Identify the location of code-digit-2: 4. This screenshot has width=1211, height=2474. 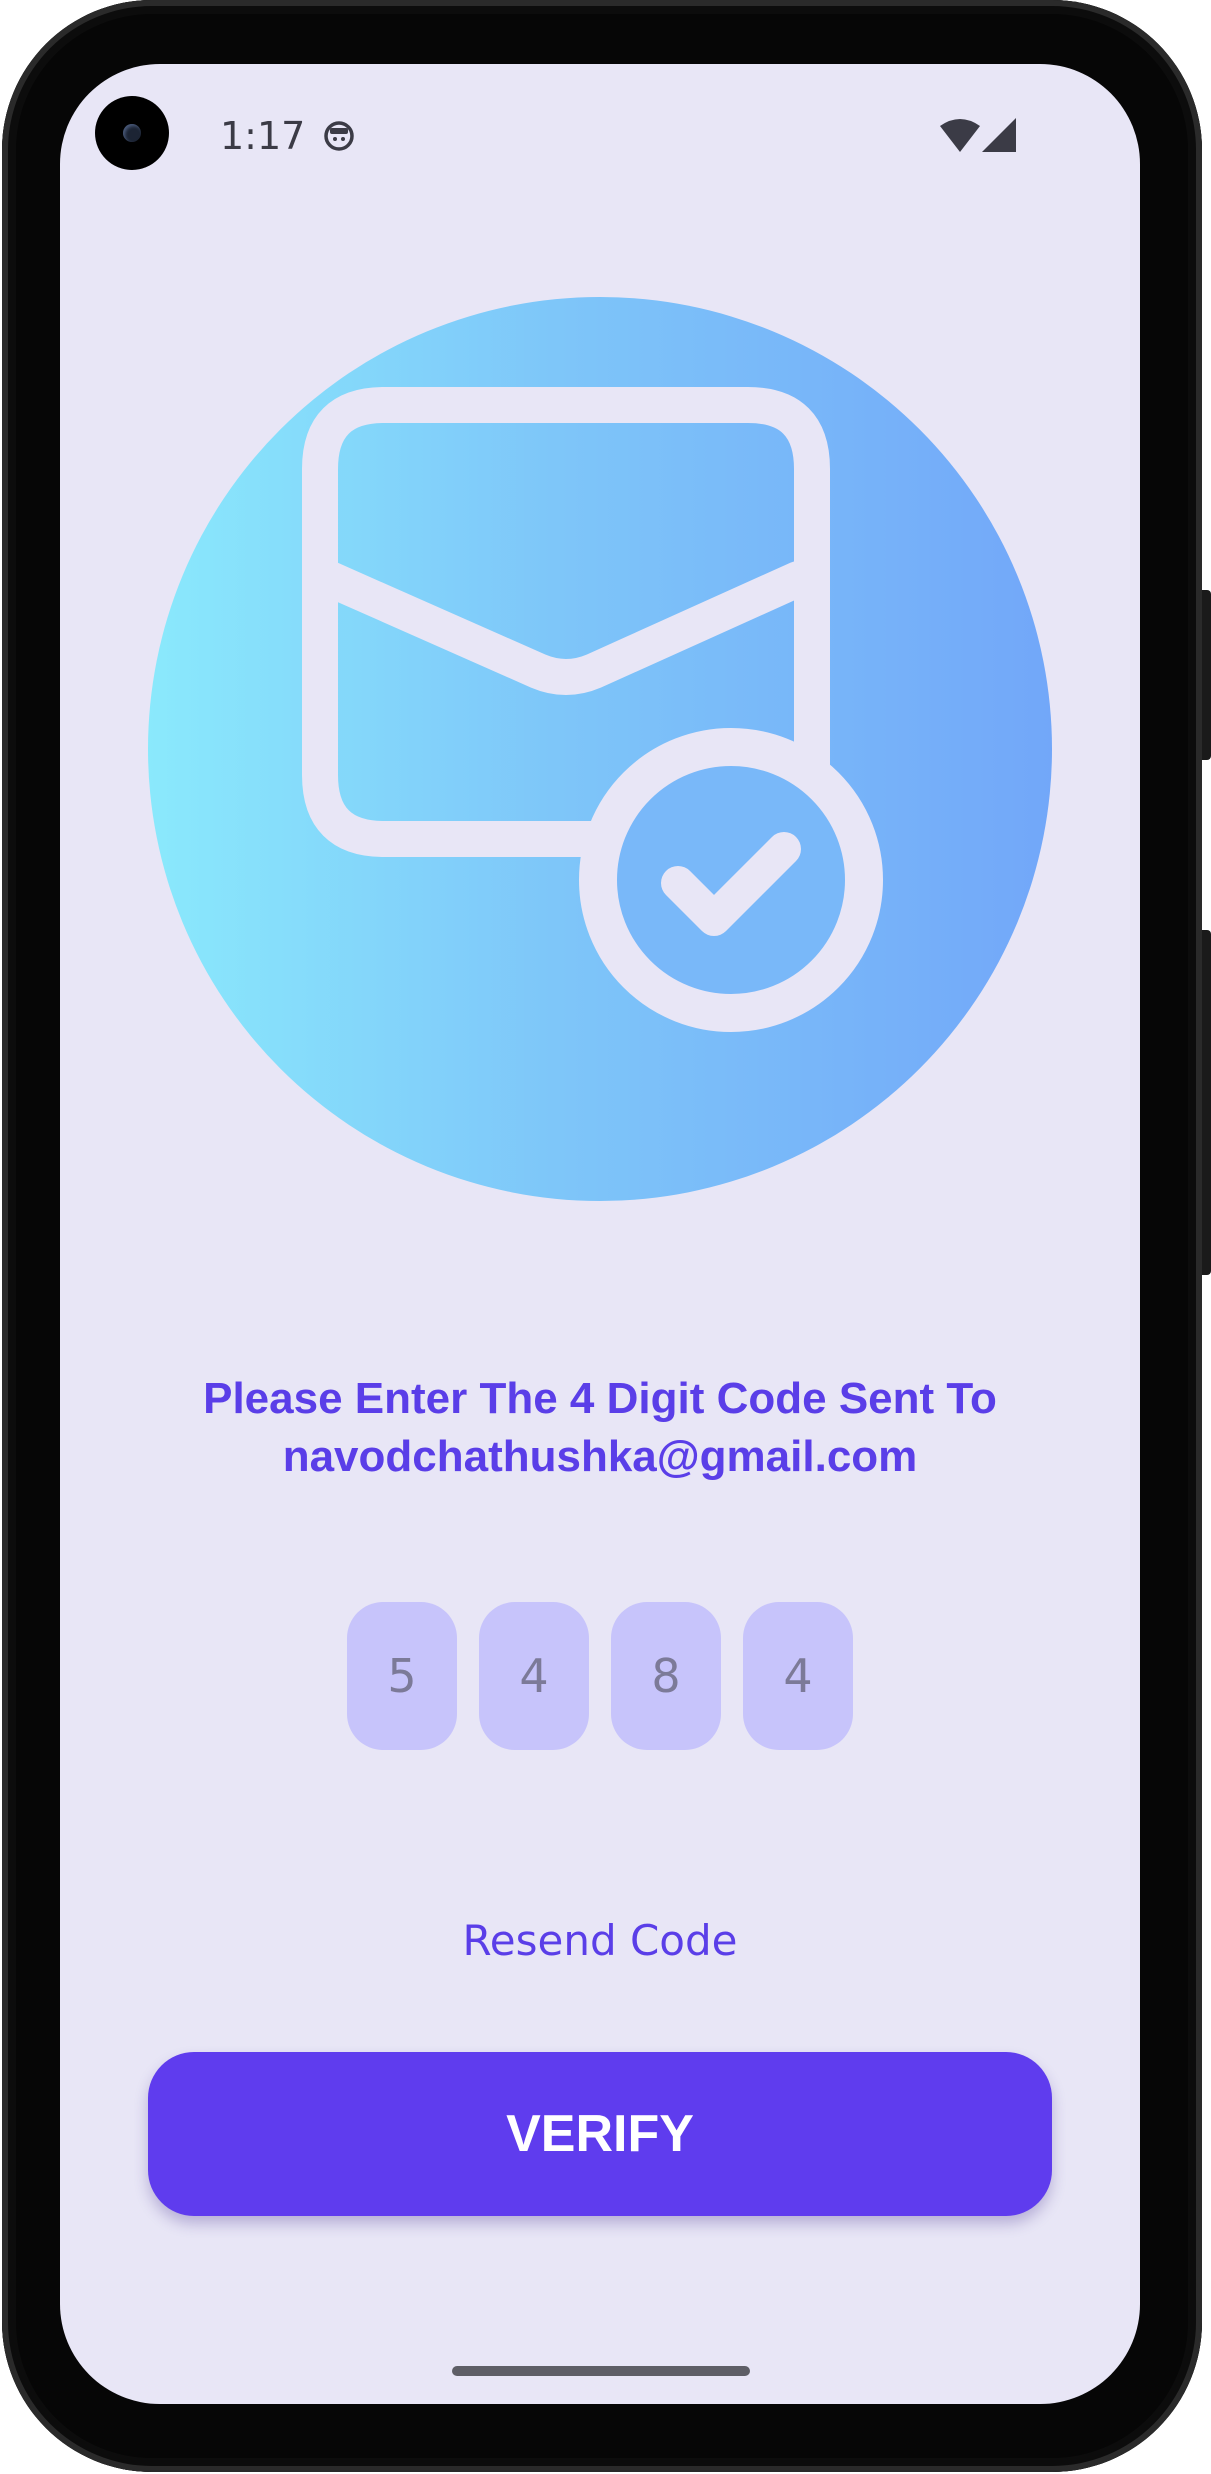
(534, 1676).